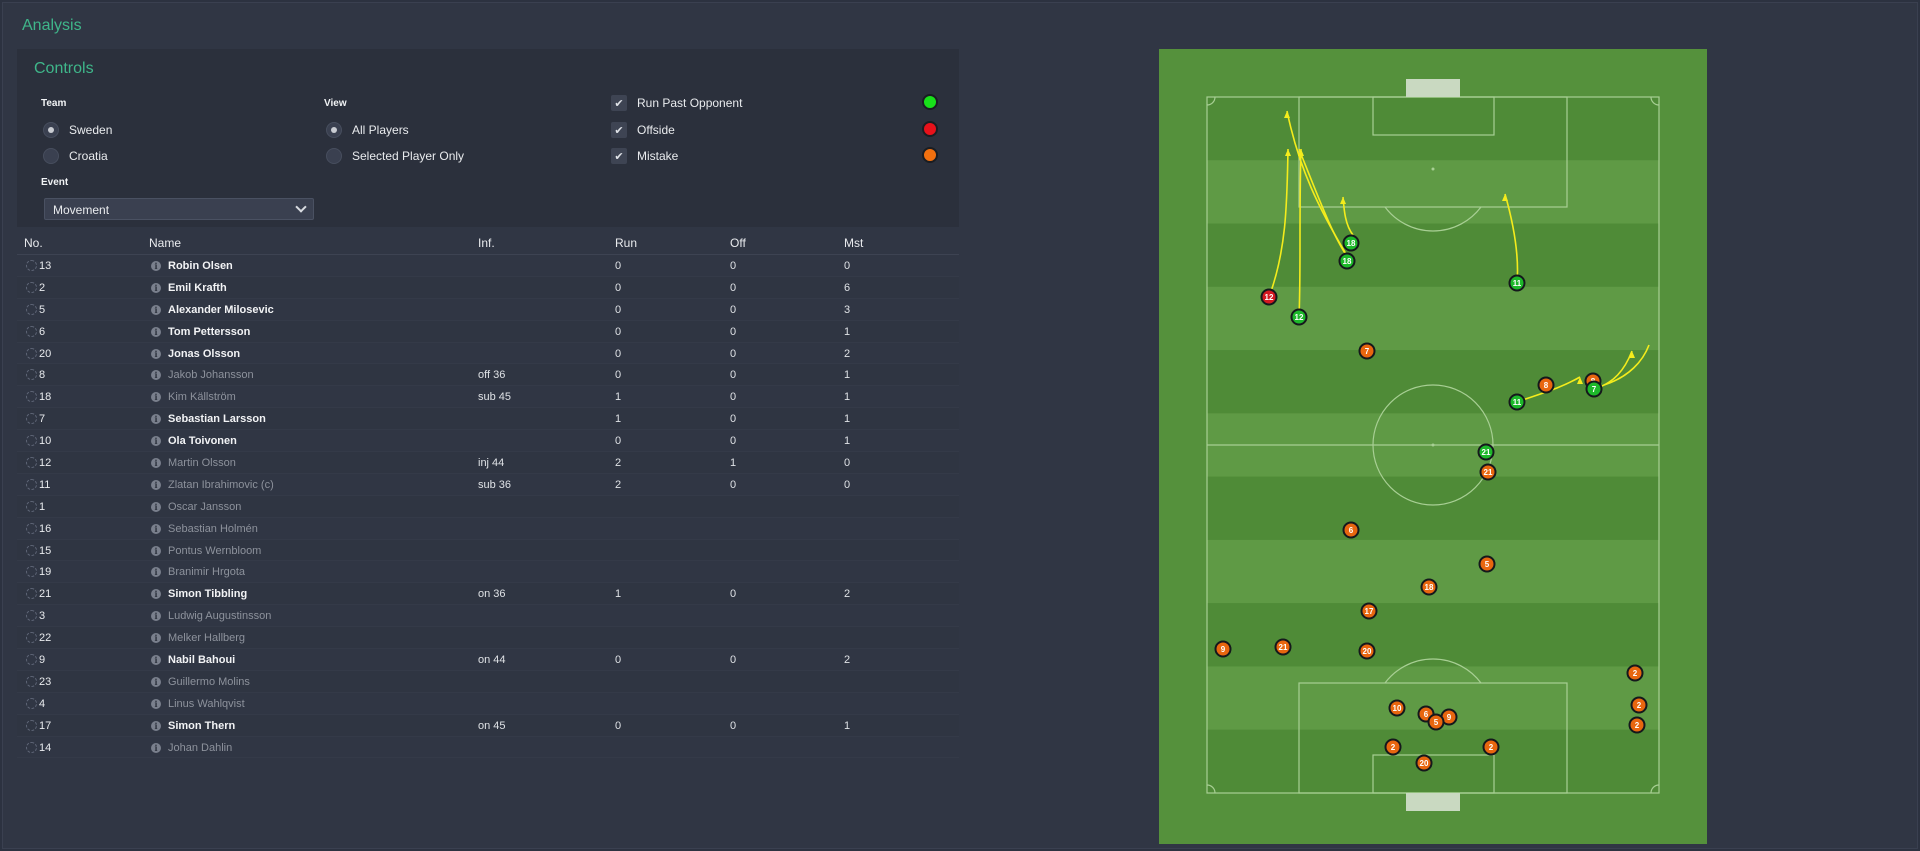  What do you see at coordinates (42, 506) in the screenshot?
I see `player-number: 1` at bounding box center [42, 506].